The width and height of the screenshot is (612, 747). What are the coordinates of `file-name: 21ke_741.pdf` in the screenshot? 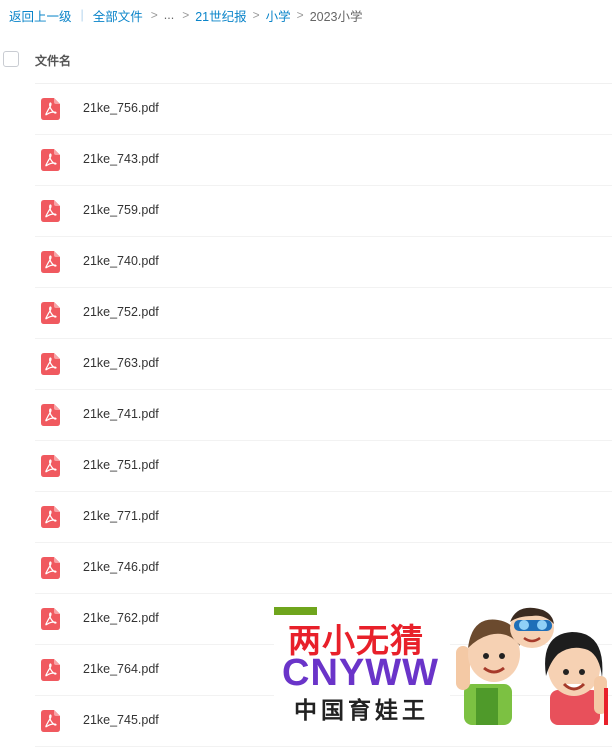 It's located at (121, 414).